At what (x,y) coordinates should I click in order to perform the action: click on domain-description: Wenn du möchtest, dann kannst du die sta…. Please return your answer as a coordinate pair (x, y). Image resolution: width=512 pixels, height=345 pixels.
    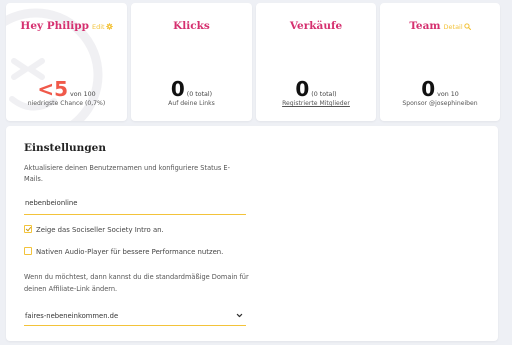
    Looking at the image, I should click on (136, 283).